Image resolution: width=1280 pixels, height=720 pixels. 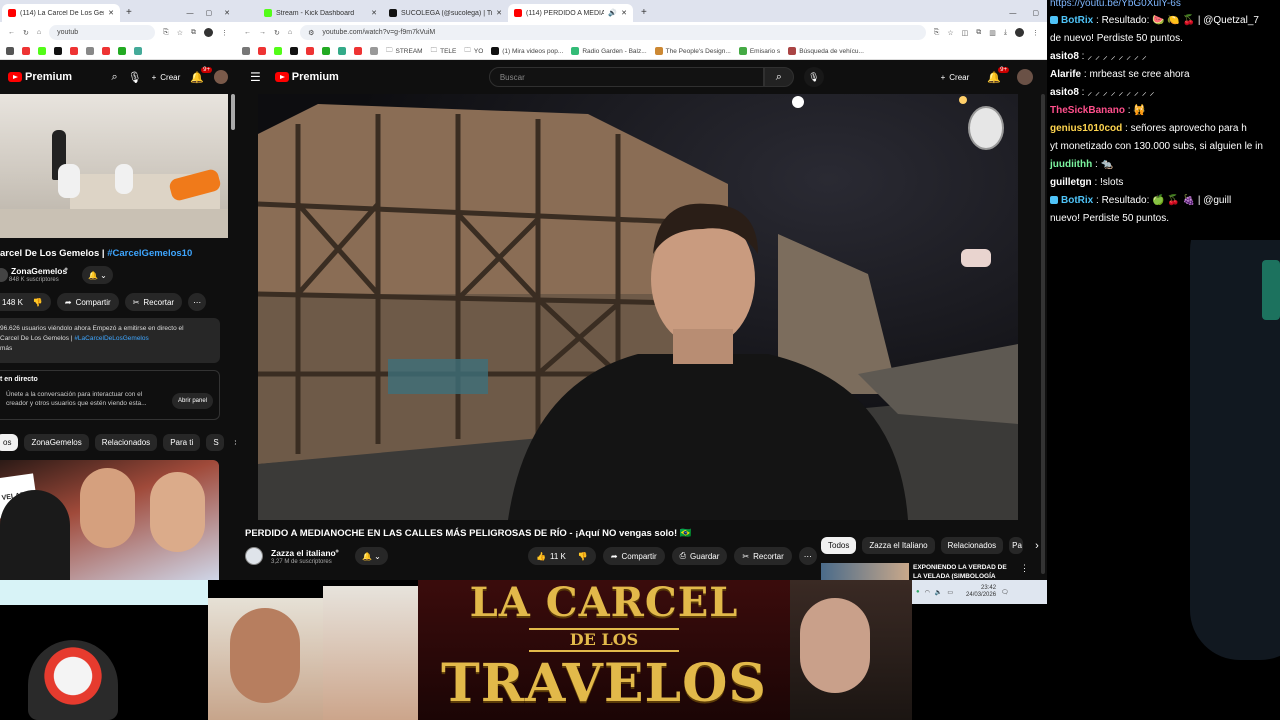 What do you see at coordinates (839, 545) in the screenshot?
I see `chip: Todos` at bounding box center [839, 545].